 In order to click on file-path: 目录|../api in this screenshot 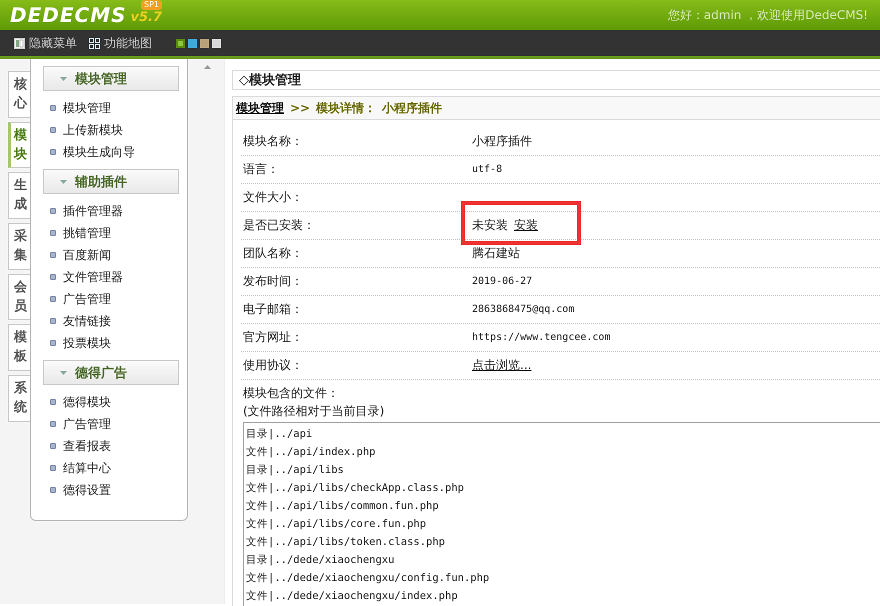, I will do `click(280, 434)`.